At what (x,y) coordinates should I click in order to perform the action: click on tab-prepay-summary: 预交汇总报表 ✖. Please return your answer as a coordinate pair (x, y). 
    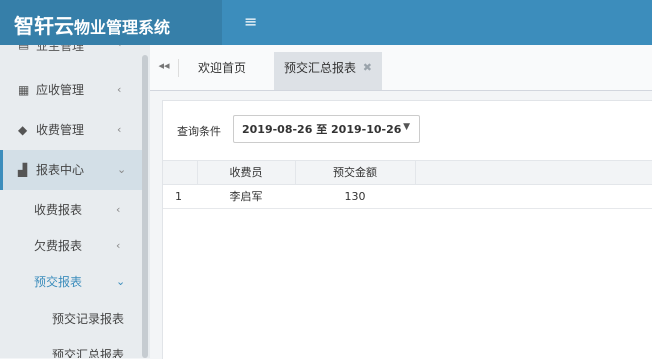
    Looking at the image, I should click on (328, 71).